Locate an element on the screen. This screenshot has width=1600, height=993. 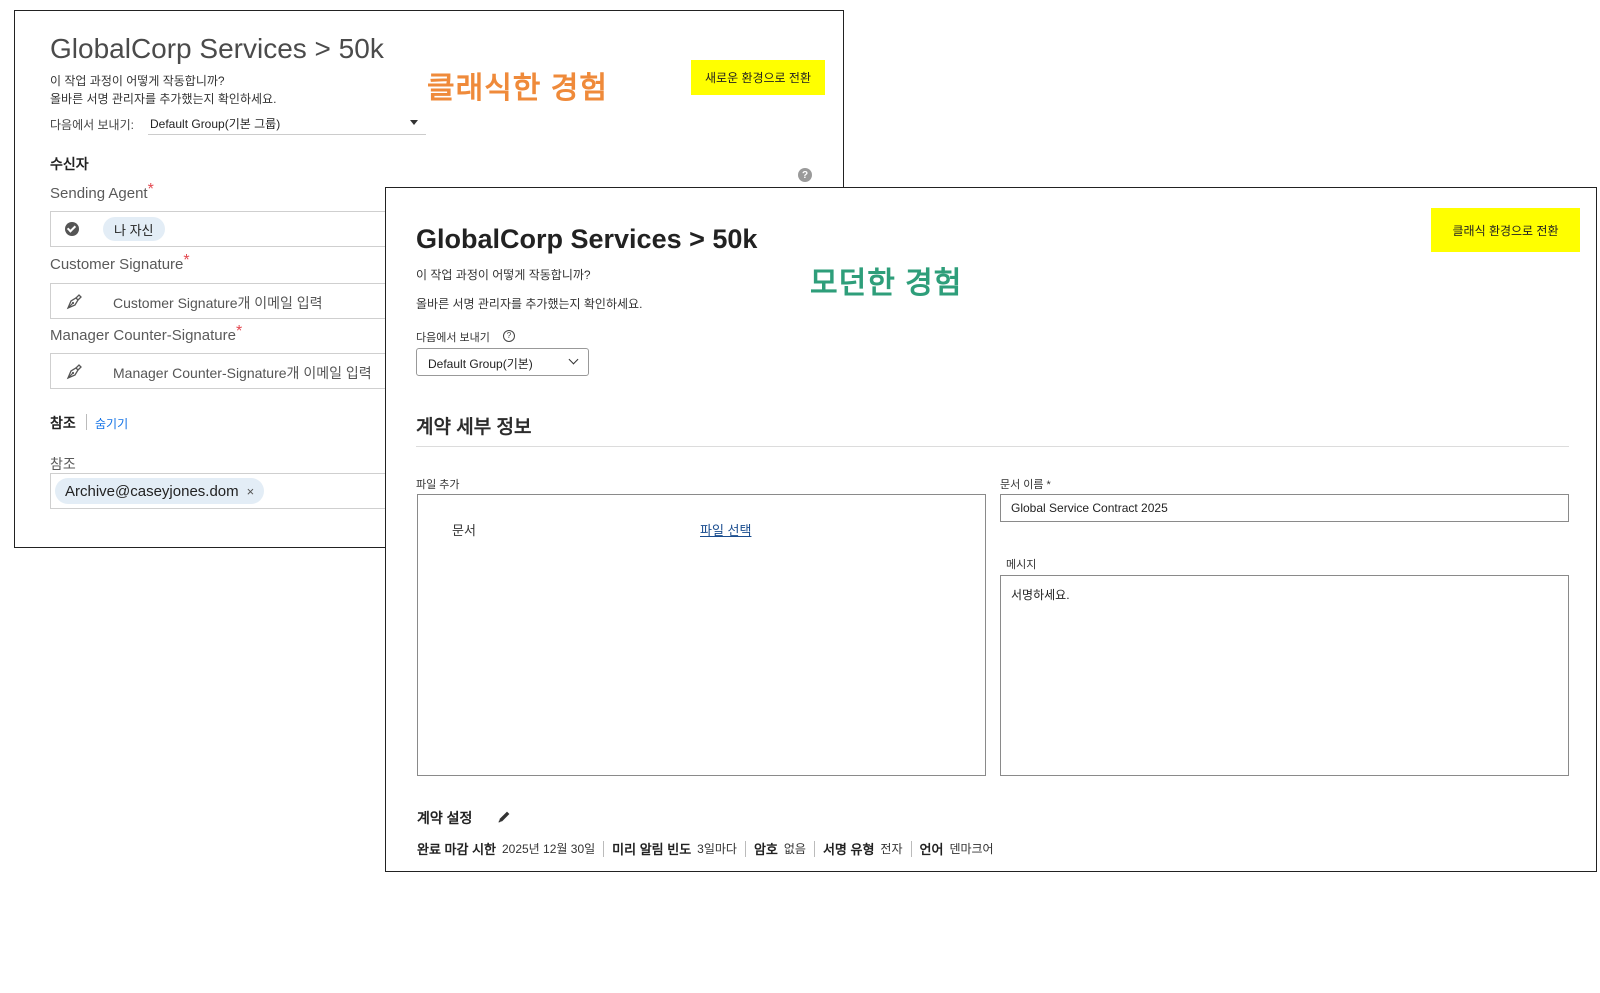
setting-value: 3일마다 is located at coordinates (717, 849).